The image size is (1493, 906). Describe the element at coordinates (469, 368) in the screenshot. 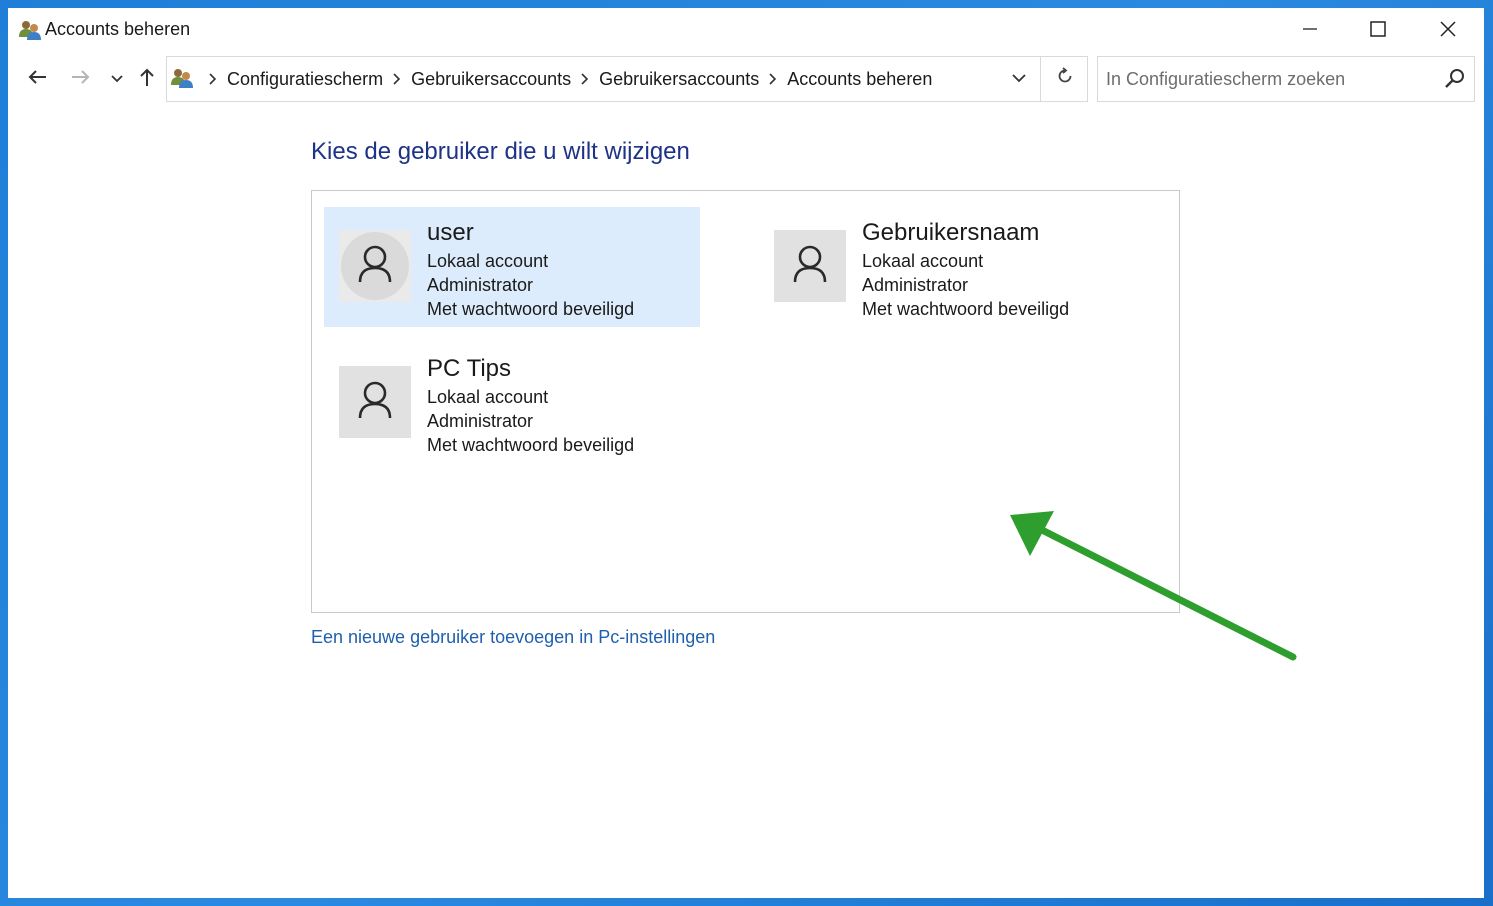

I see `account-name: PC Tips` at that location.